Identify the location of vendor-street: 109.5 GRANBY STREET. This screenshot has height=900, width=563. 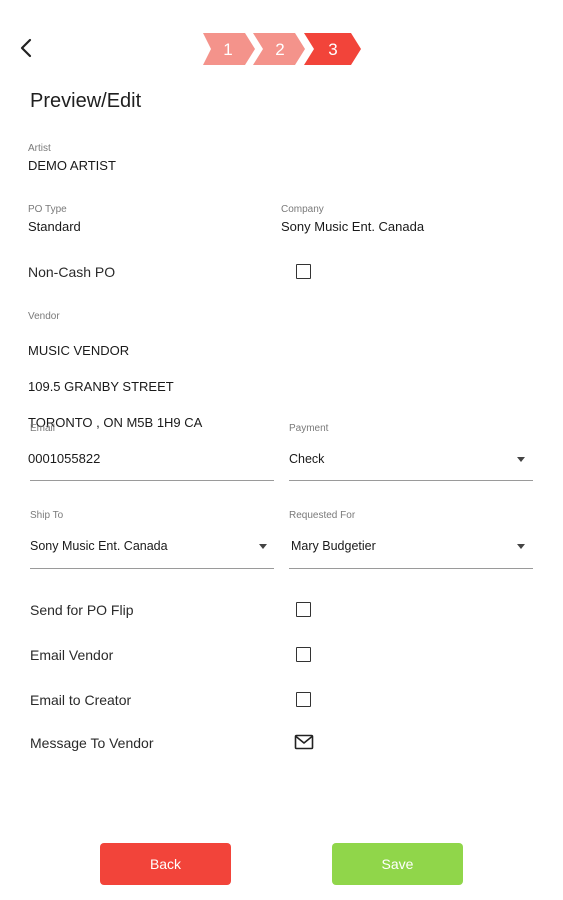
(101, 386).